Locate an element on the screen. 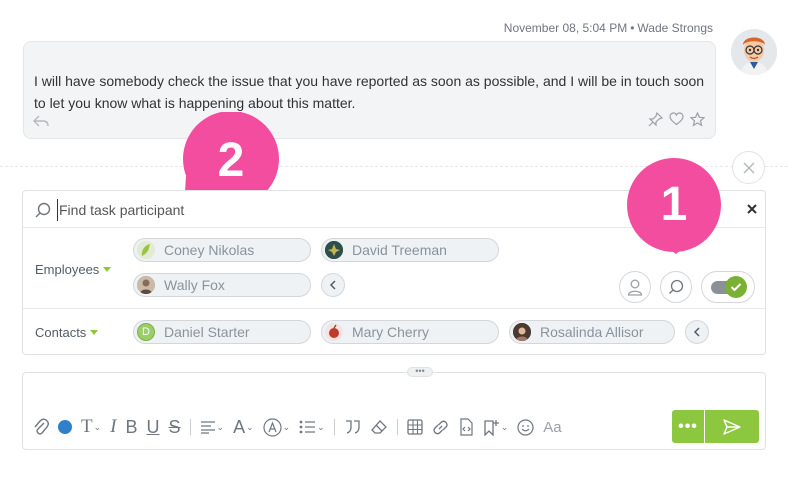 The width and height of the screenshot is (788, 479). link-icon is located at coordinates (440, 427).